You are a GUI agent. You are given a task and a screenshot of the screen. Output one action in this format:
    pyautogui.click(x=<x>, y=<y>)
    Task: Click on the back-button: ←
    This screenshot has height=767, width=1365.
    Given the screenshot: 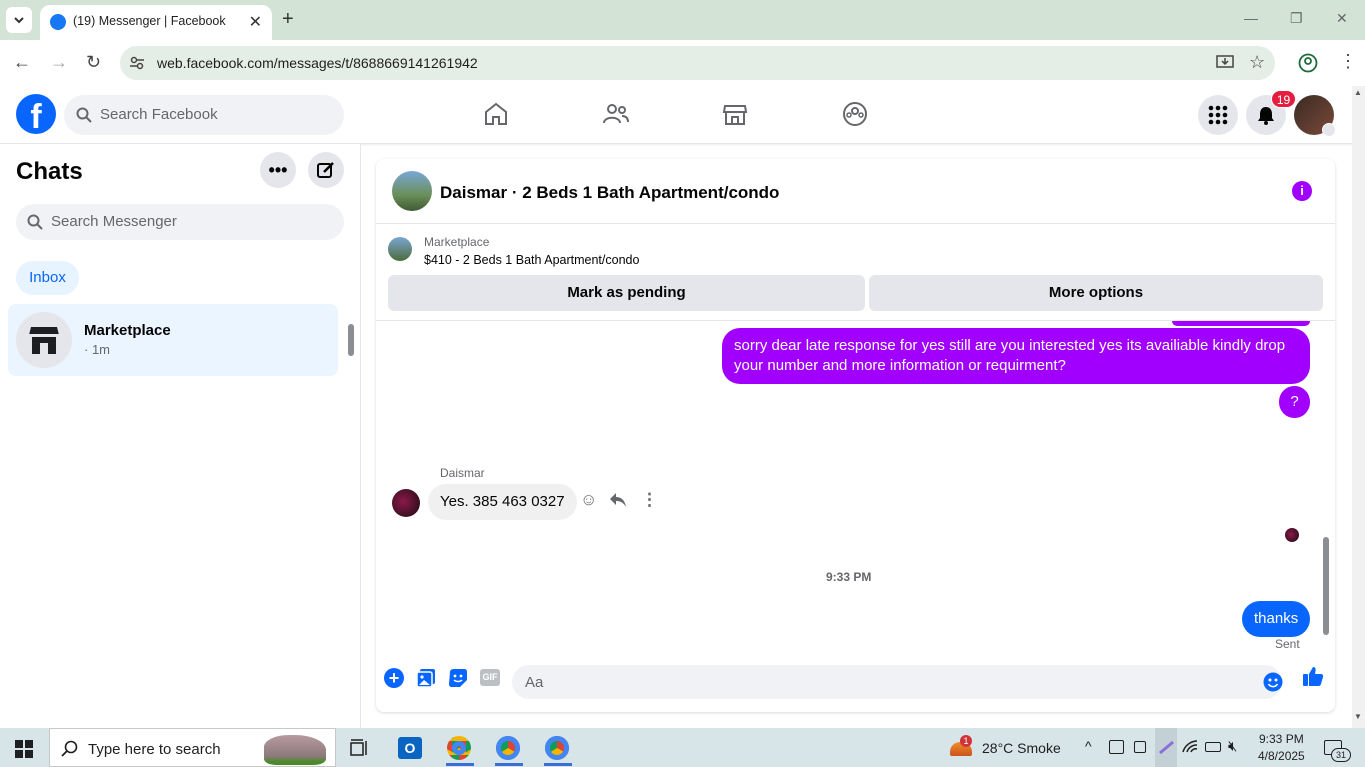 What is the action you would take?
    pyautogui.click(x=22, y=62)
    